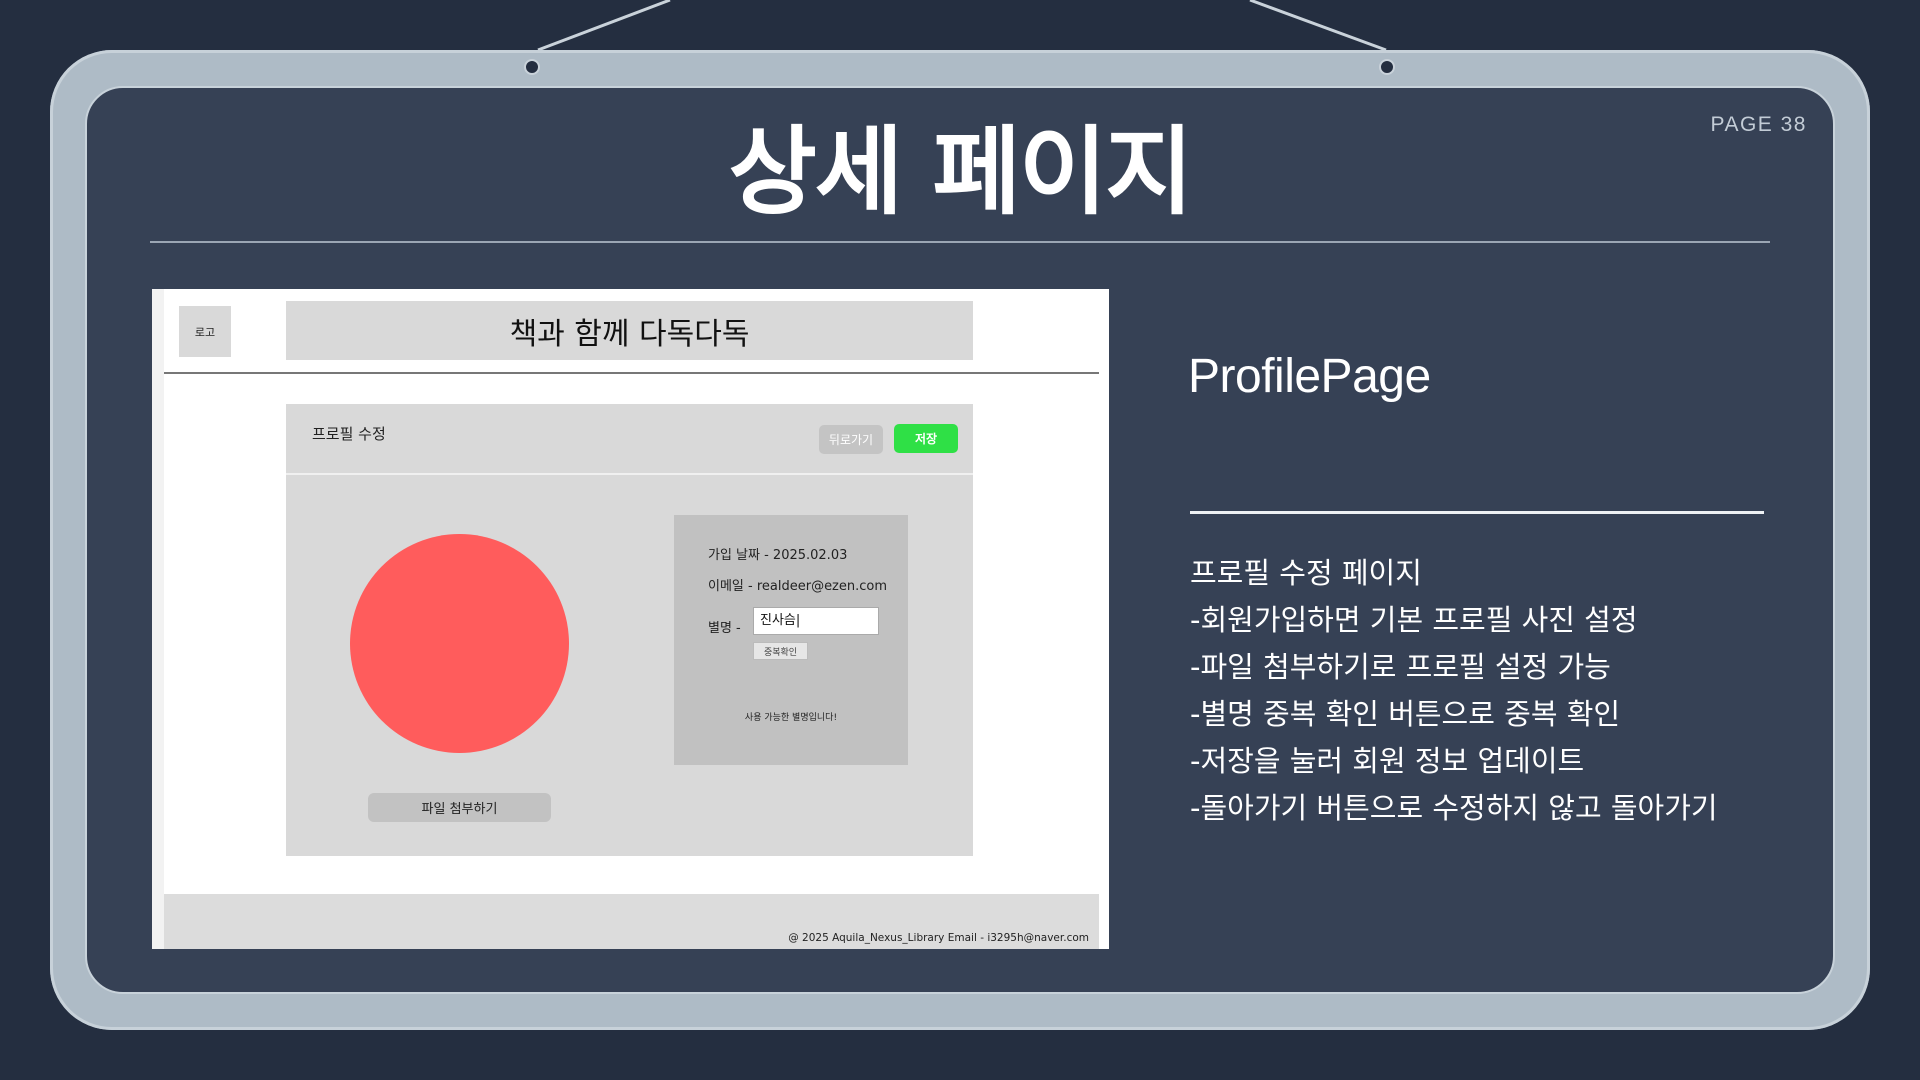 This screenshot has width=1920, height=1080. Describe the element at coordinates (459, 807) in the screenshot. I see `attach-file-button: 파일 첨부하기` at that location.